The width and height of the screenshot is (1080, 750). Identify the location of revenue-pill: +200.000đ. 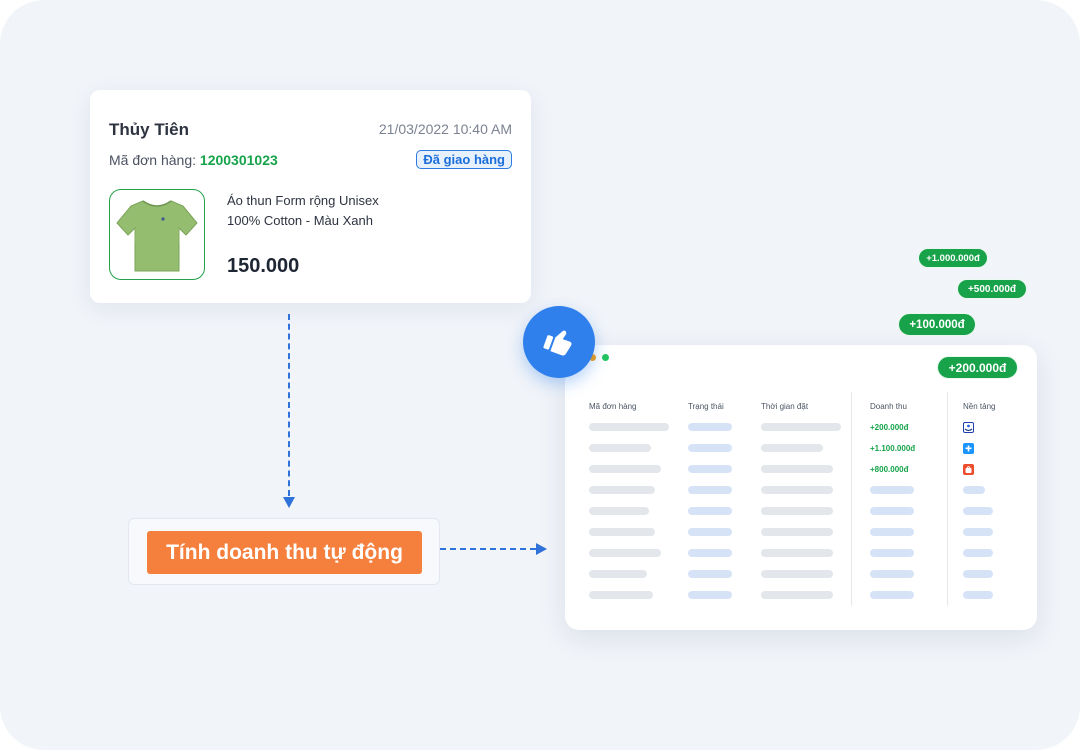
(977, 367).